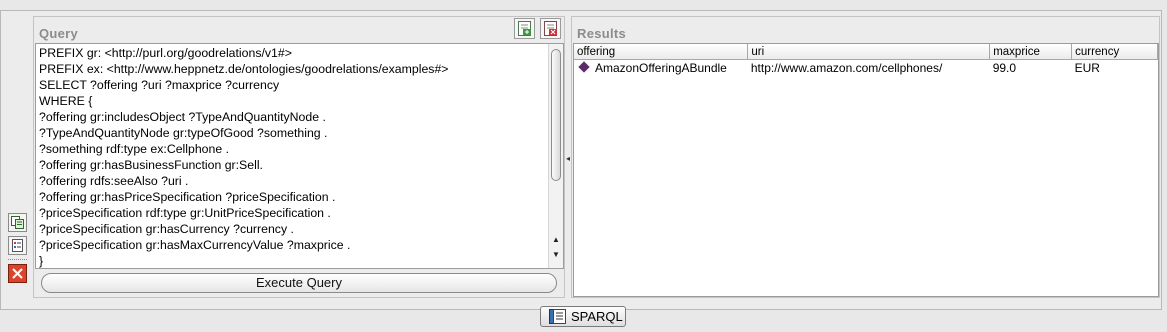  I want to click on cell-maxprice: 99.0, so click(1031, 67).